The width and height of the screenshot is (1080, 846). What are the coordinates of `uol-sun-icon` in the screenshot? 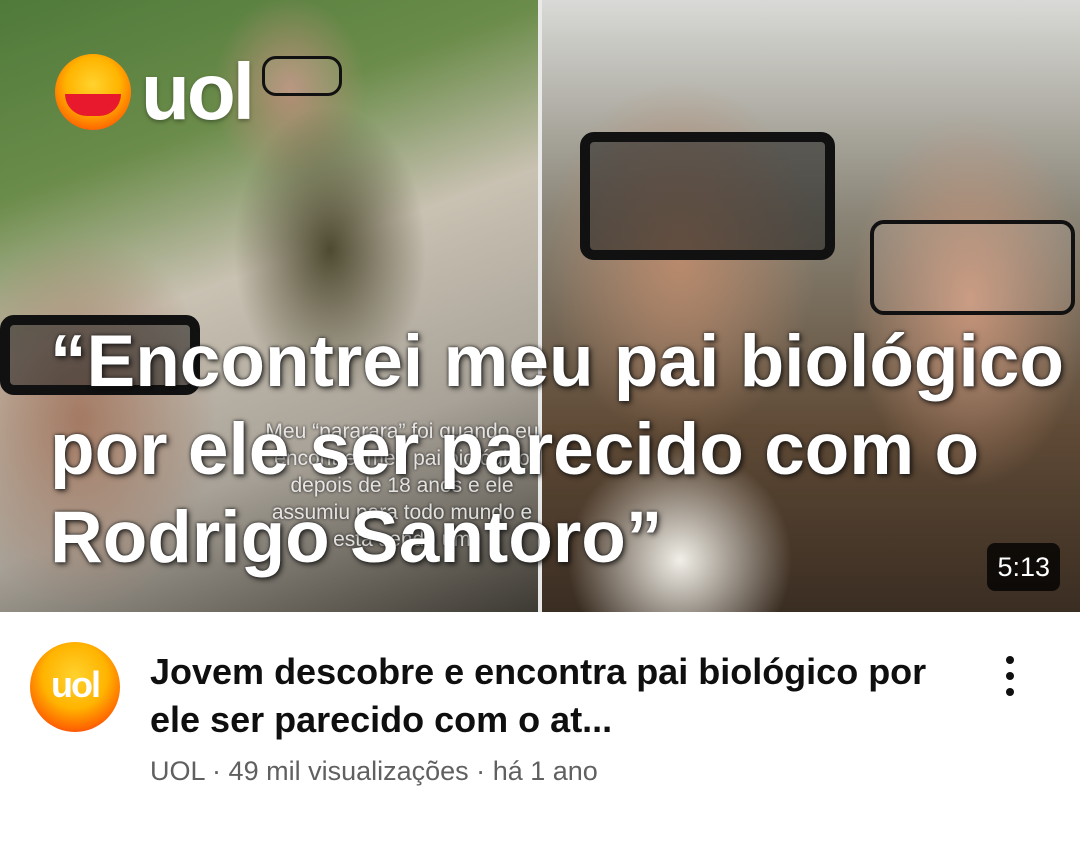 It's located at (93, 92).